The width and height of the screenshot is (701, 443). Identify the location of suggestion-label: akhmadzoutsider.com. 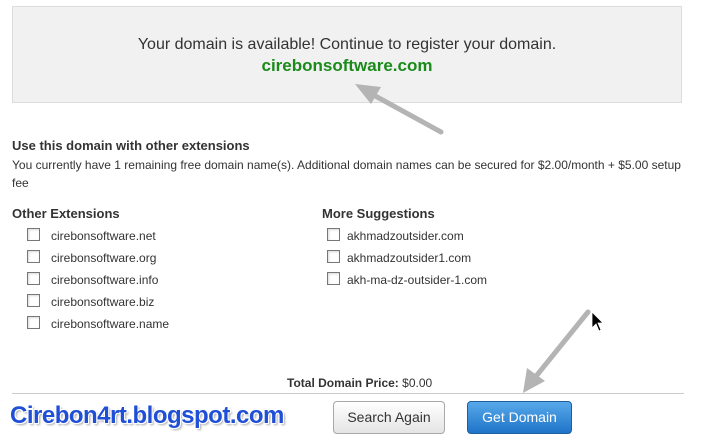
(405, 236).